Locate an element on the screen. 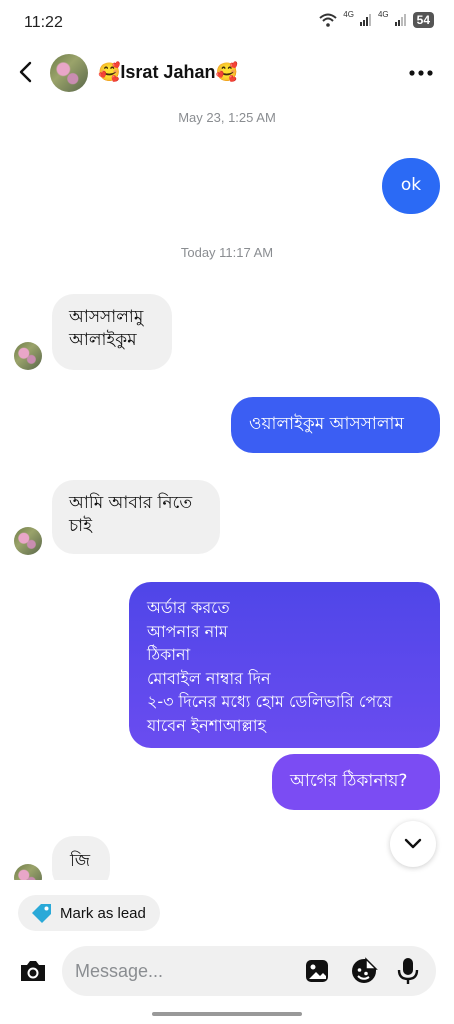 This screenshot has height=1024, width=454. message-bubble-sent: ok is located at coordinates (411, 186).